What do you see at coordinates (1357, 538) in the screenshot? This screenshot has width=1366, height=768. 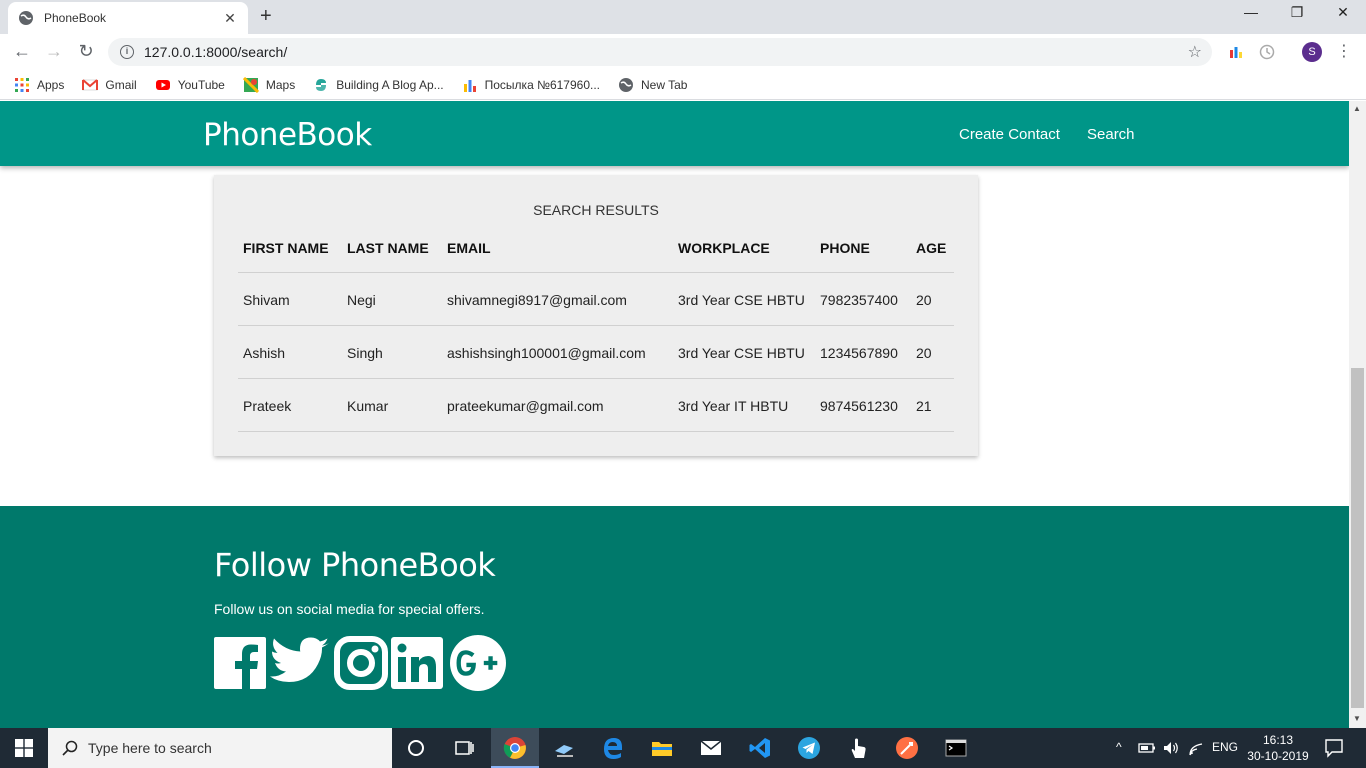 I see `scrollbar-thumb` at bounding box center [1357, 538].